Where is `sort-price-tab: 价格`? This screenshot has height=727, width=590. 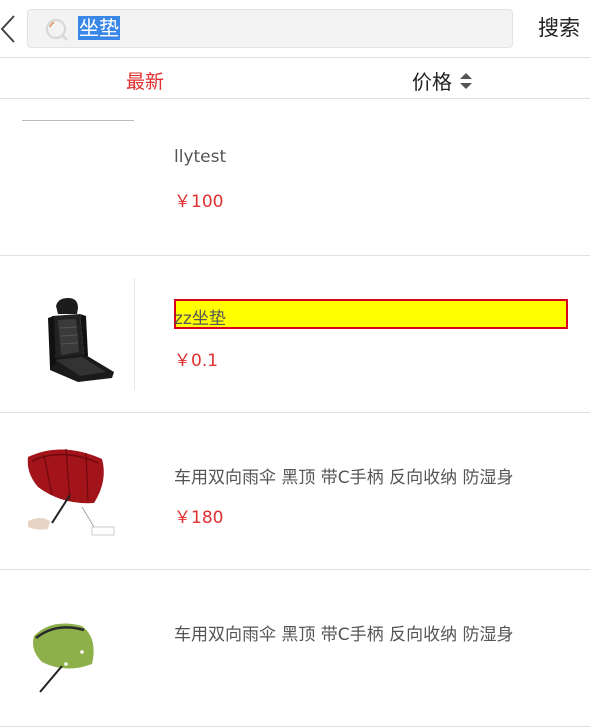 sort-price-tab: 价格 is located at coordinates (432, 80).